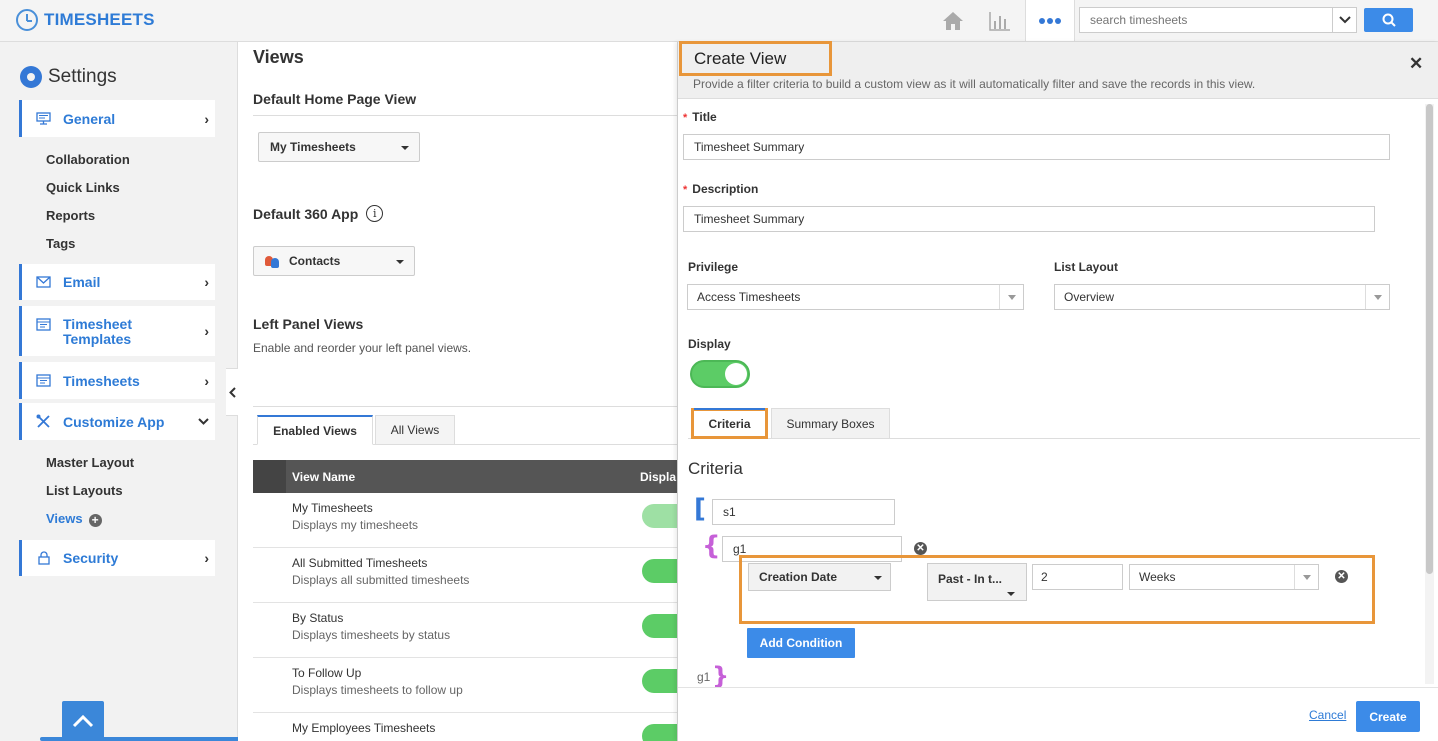 This screenshot has height=741, width=1438. I want to click on tab-criteria: Criteria, so click(729, 423).